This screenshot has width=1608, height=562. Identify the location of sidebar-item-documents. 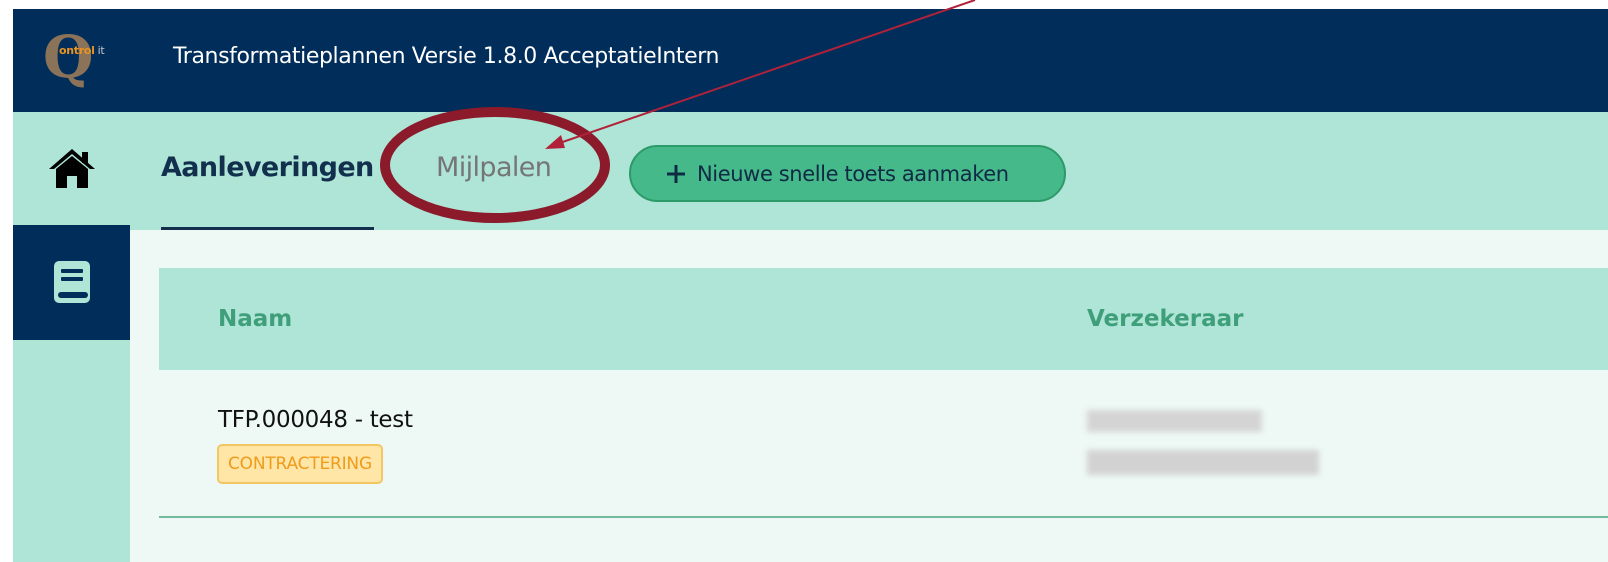
(71, 282).